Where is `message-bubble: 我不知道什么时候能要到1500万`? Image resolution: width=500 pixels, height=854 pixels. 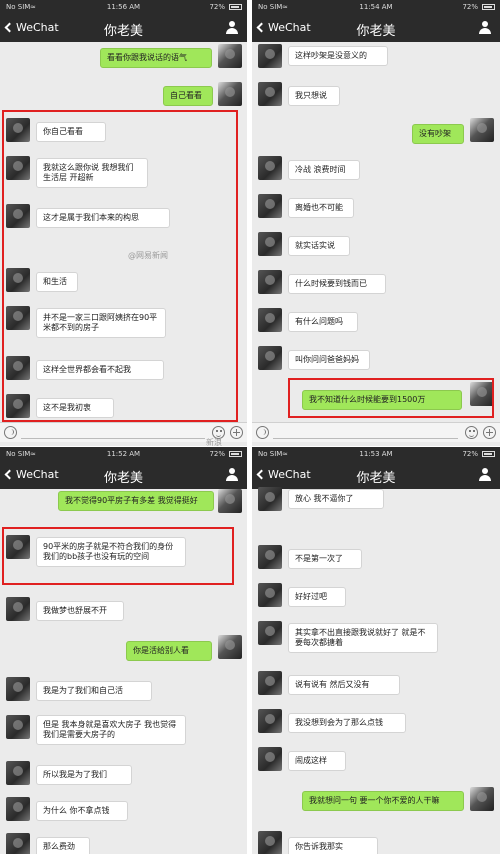 message-bubble: 我不知道什么时候能要到1500万 is located at coordinates (382, 400).